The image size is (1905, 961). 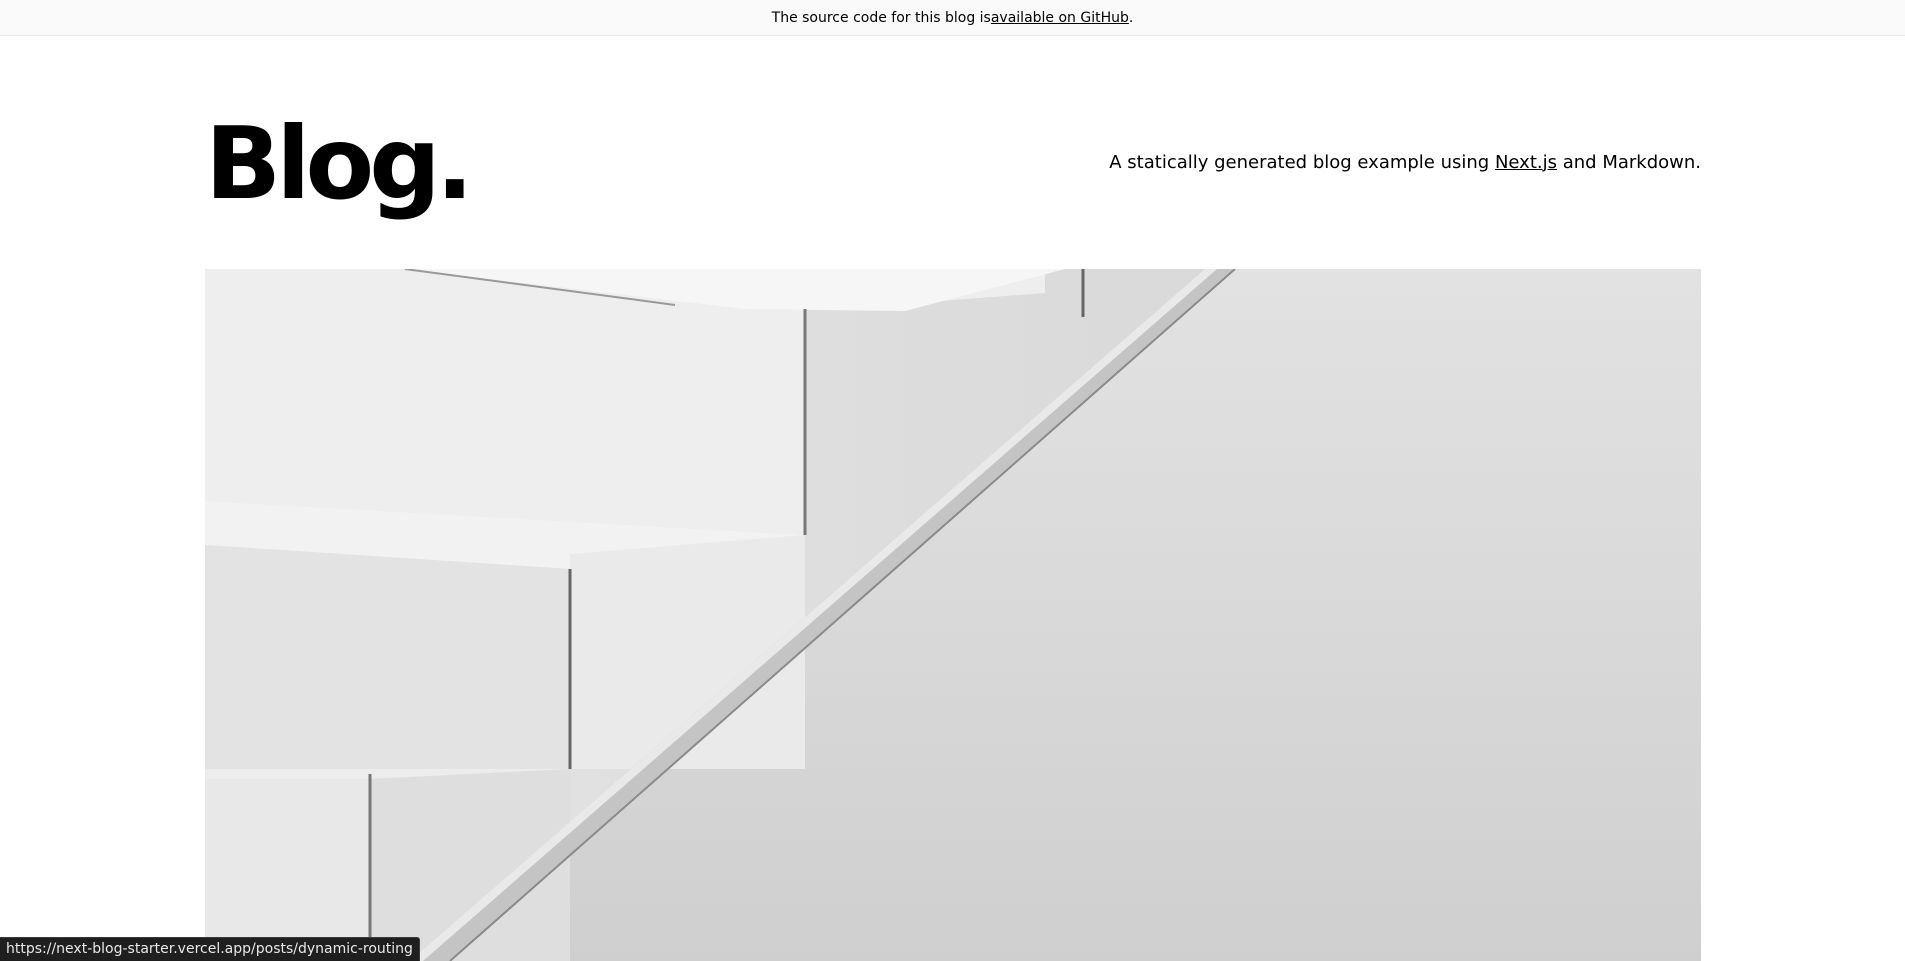 What do you see at coordinates (1631, 162) in the screenshot?
I see `tagline-text-end: and Markdown.` at bounding box center [1631, 162].